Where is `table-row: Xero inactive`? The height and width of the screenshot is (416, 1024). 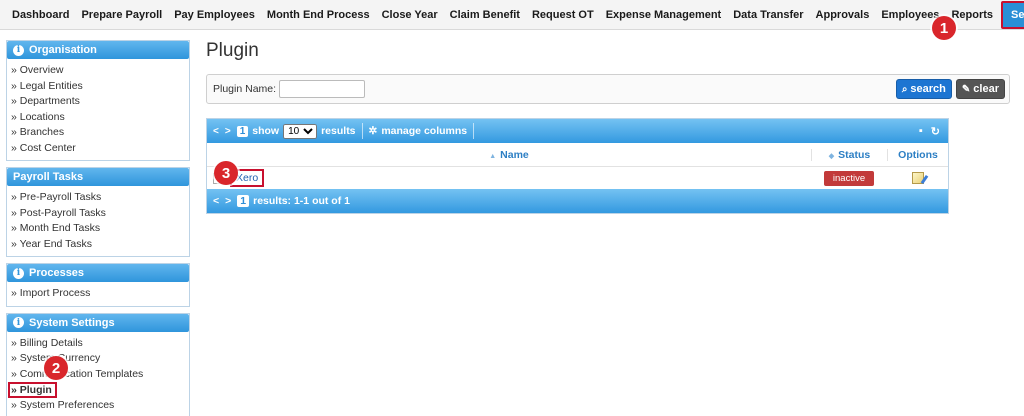
table-row: Xero inactive is located at coordinates (577, 178).